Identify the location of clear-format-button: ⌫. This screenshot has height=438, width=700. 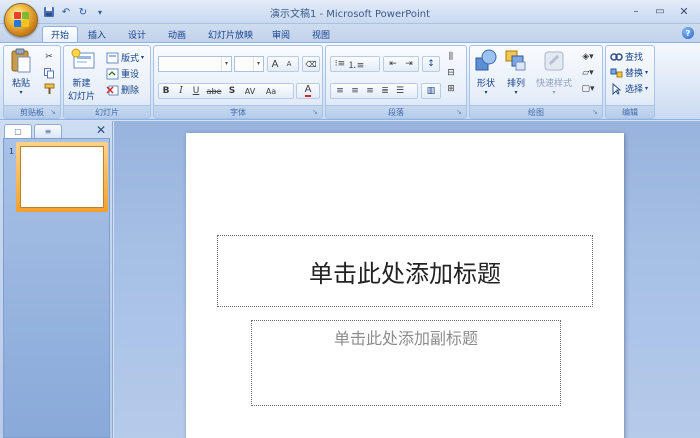
(311, 64).